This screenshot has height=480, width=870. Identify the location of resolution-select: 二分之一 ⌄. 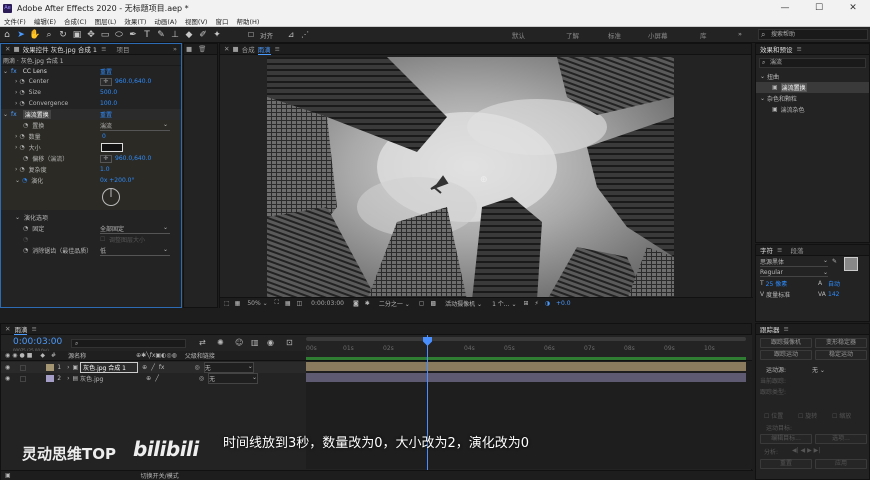
(394, 303).